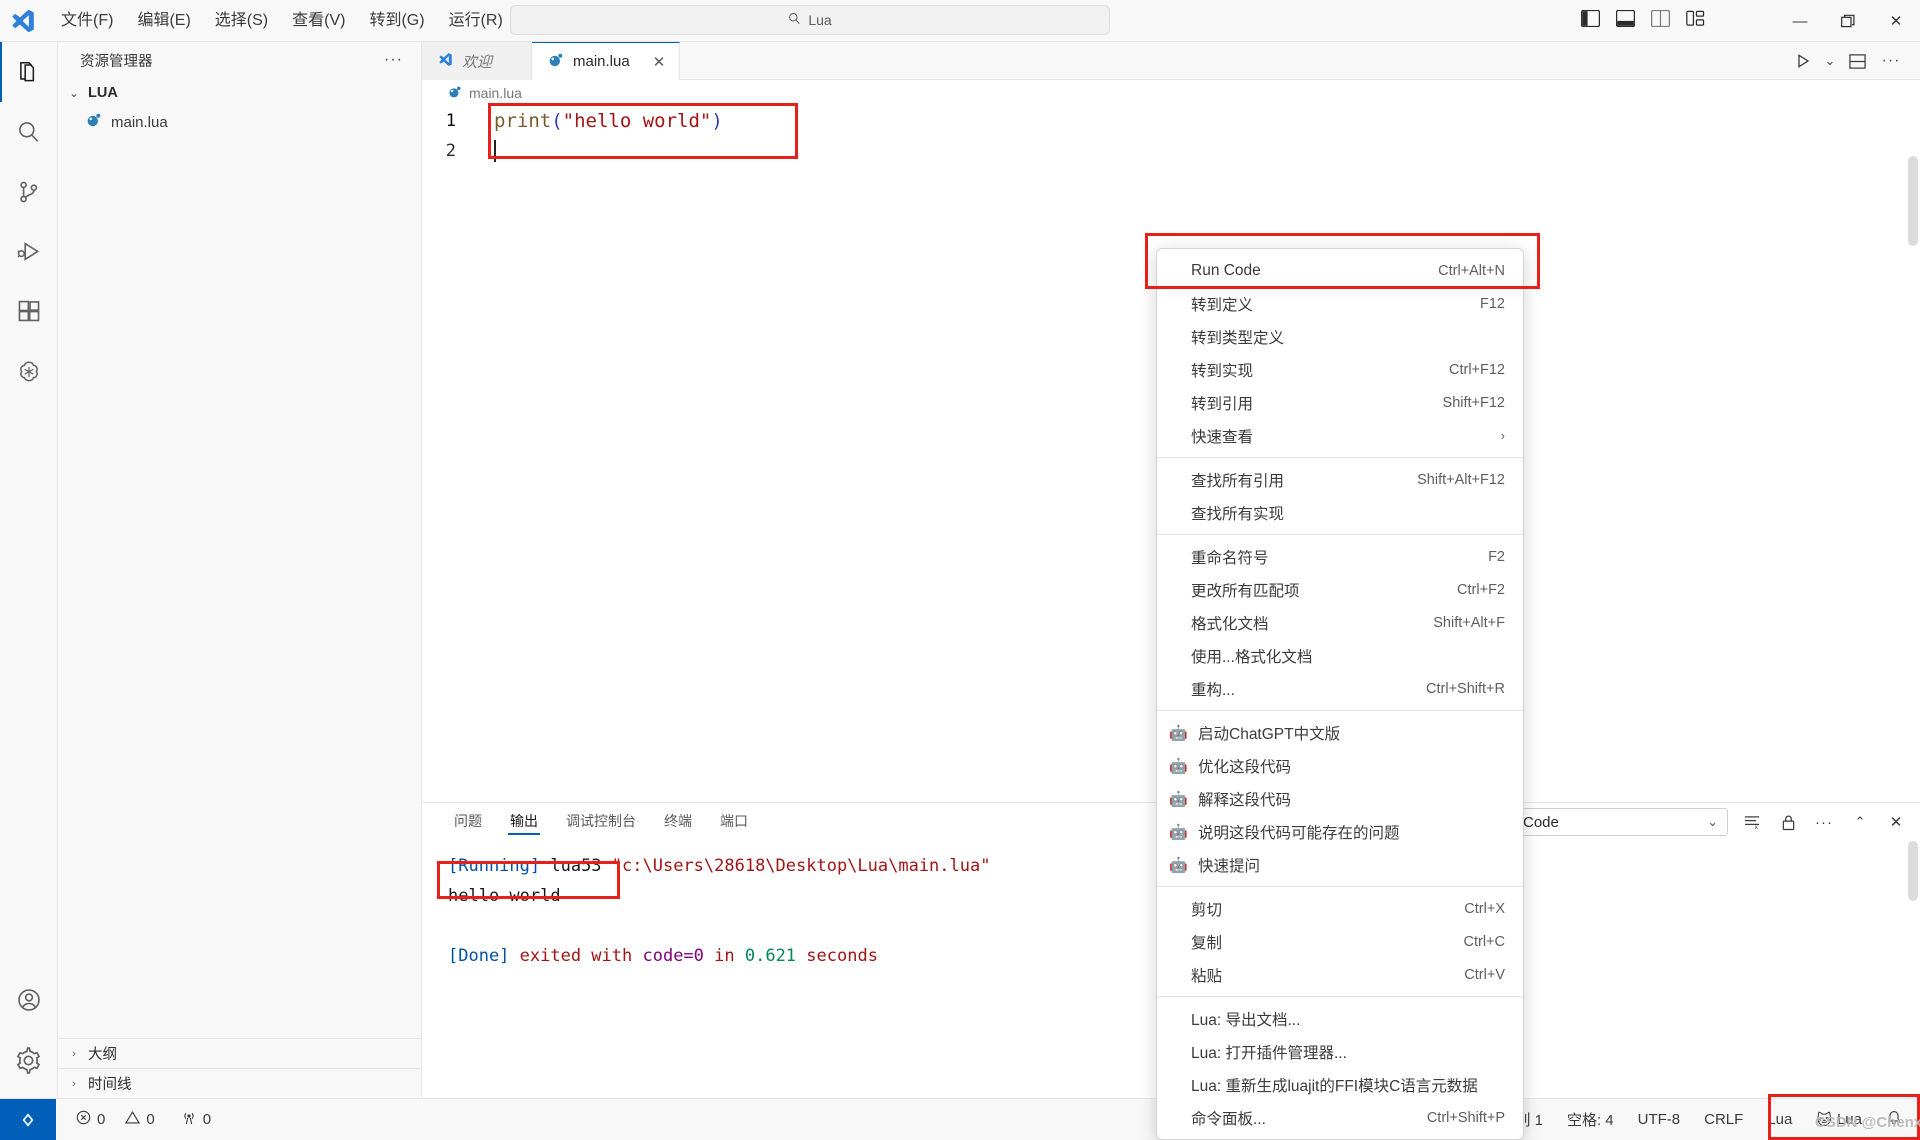 This screenshot has width=1920, height=1140. What do you see at coordinates (1788, 822) in the screenshot?
I see `lock-icon` at bounding box center [1788, 822].